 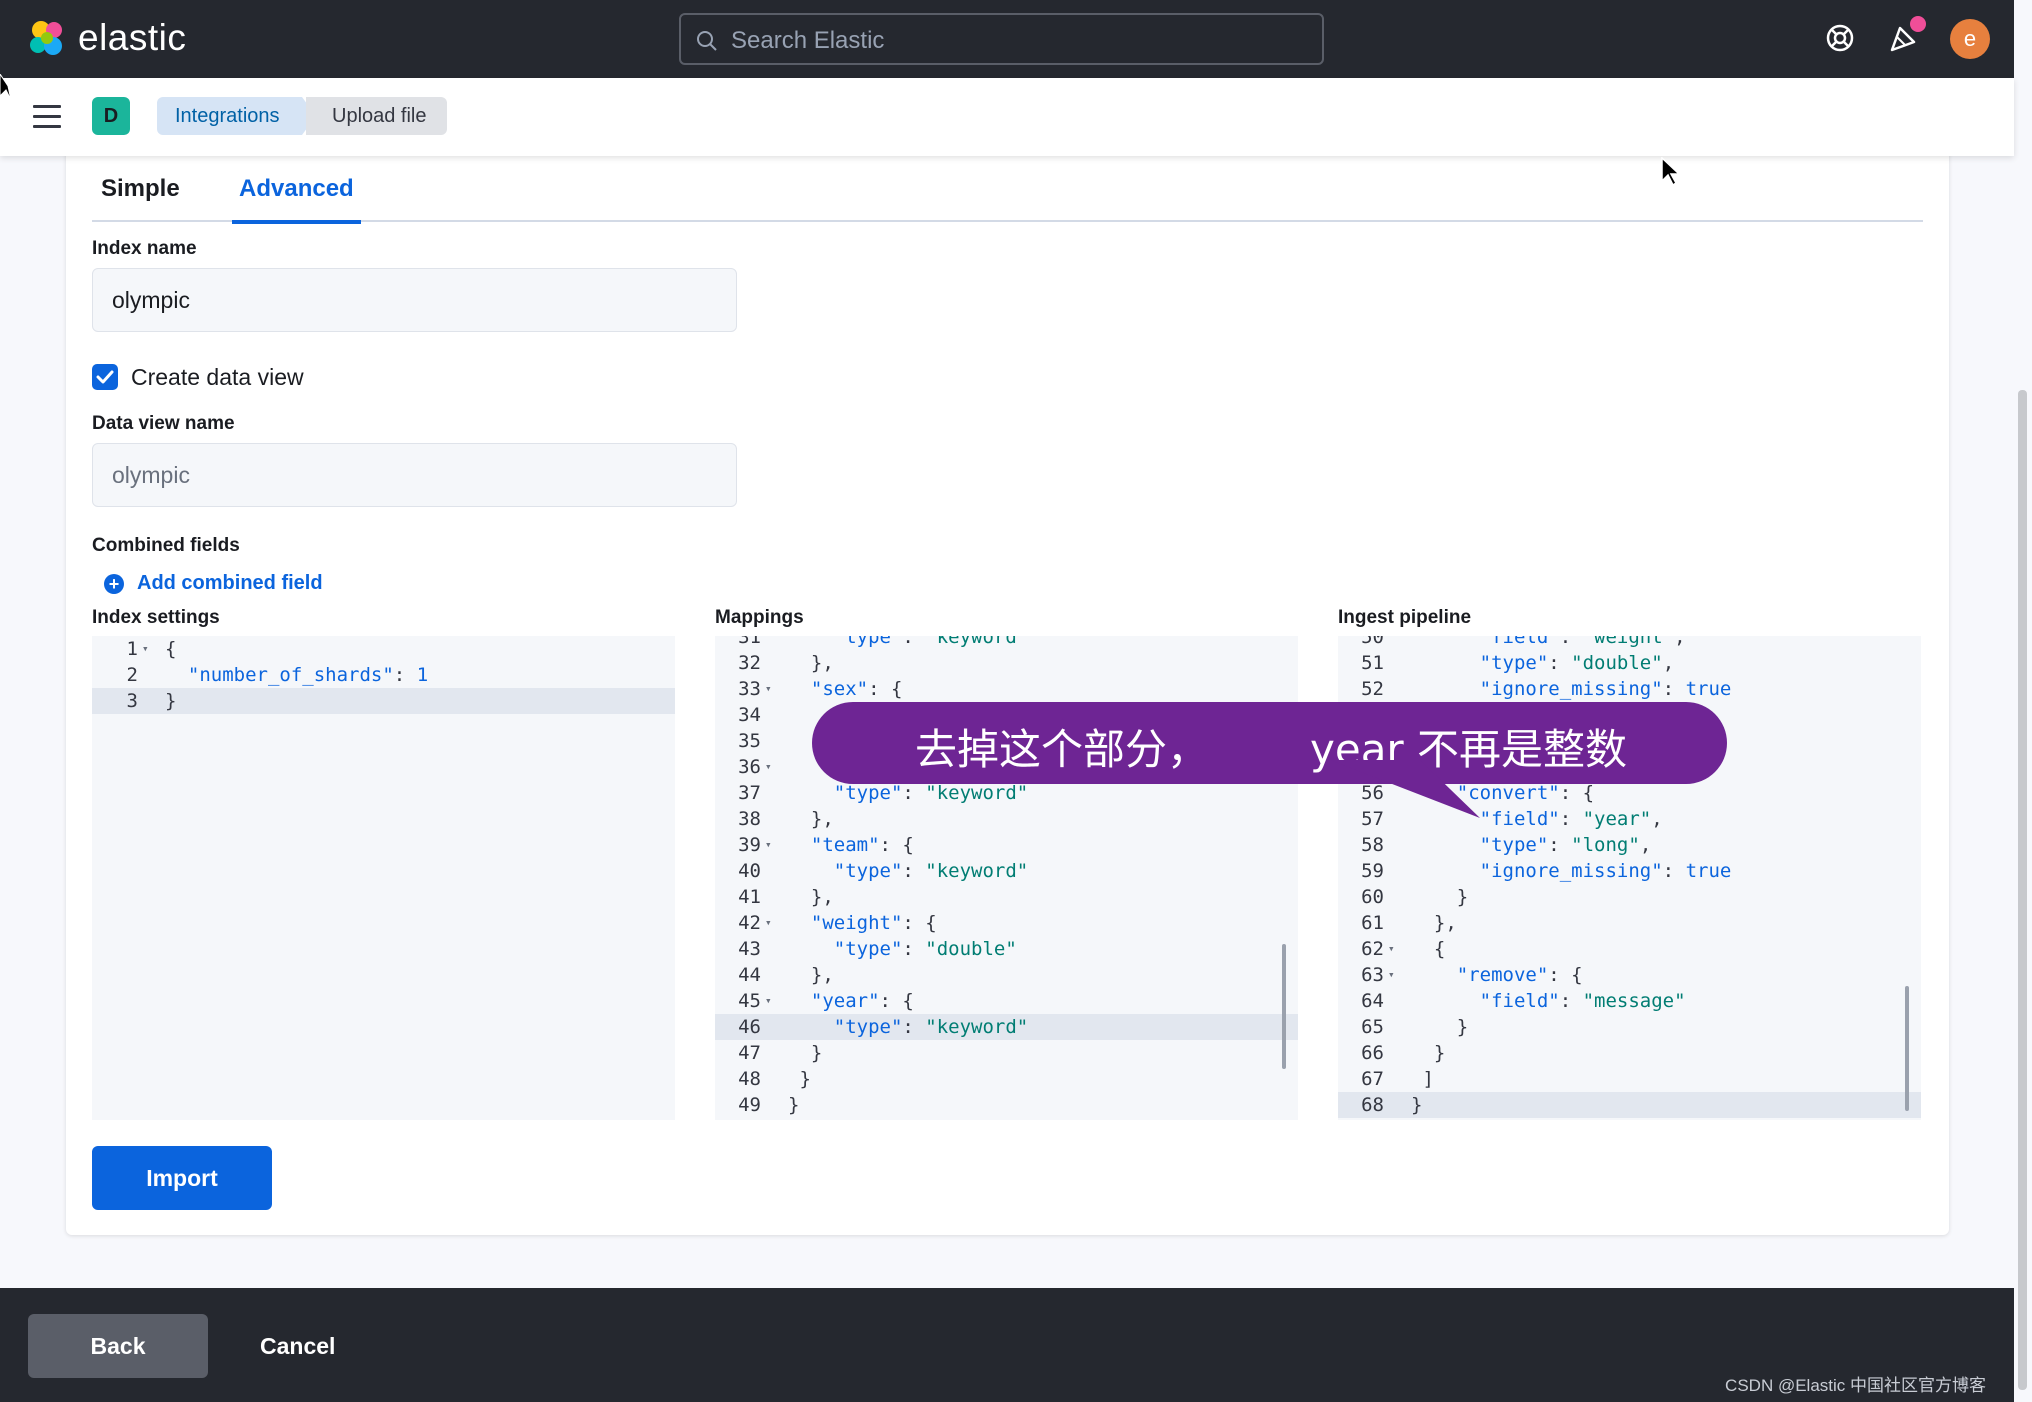 What do you see at coordinates (114, 583) in the screenshot?
I see `plus-circle-icon: +` at bounding box center [114, 583].